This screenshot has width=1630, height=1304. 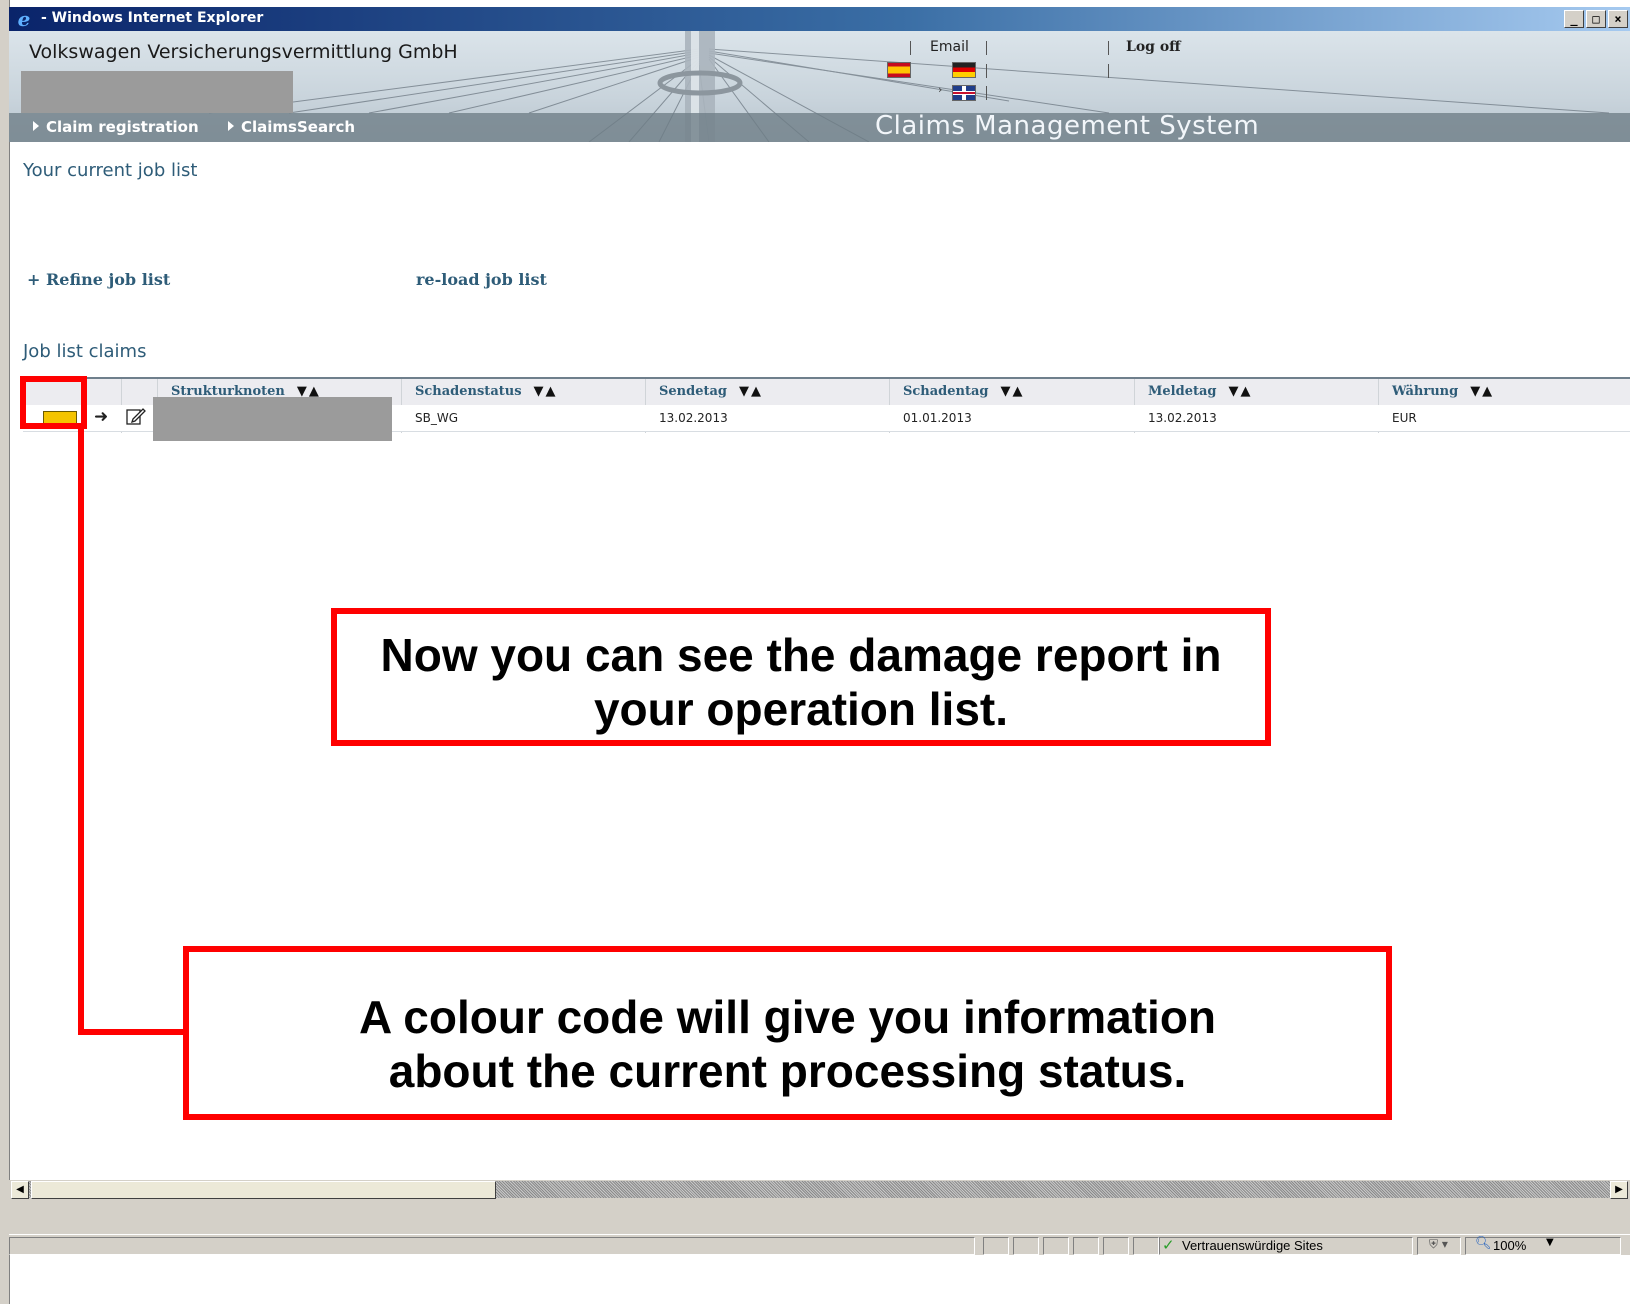 What do you see at coordinates (157, 92) in the screenshot?
I see `redacted-area` at bounding box center [157, 92].